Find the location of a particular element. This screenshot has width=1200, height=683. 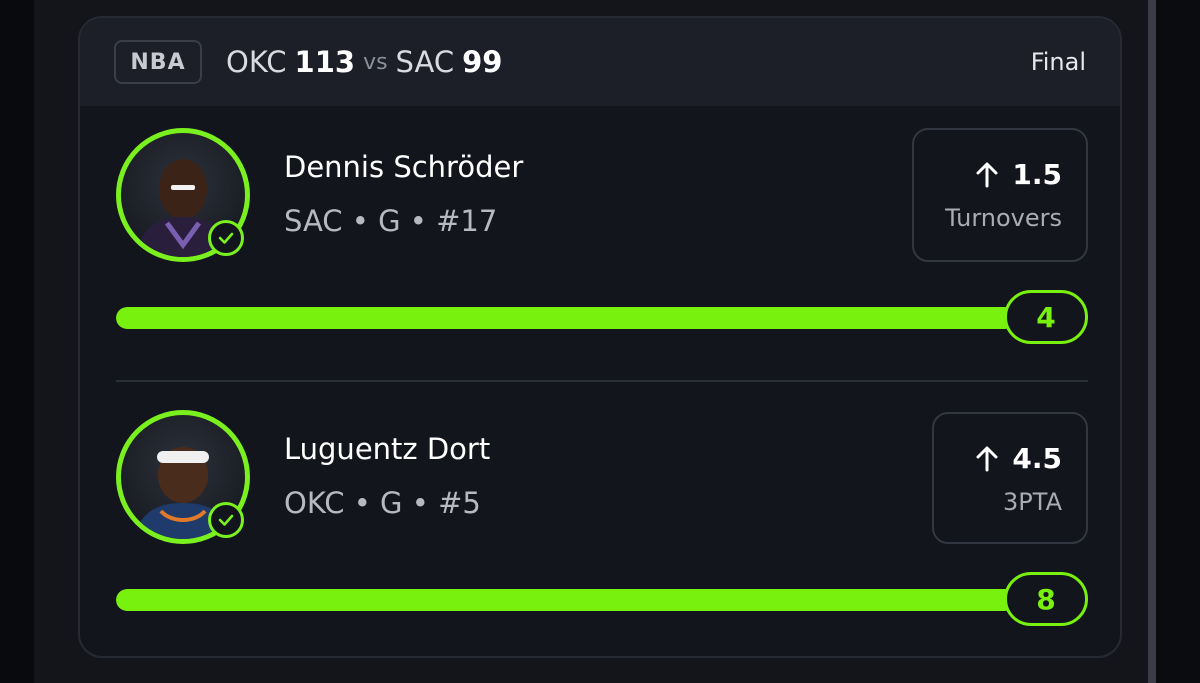

team-a-score: 113 is located at coordinates (325, 62).